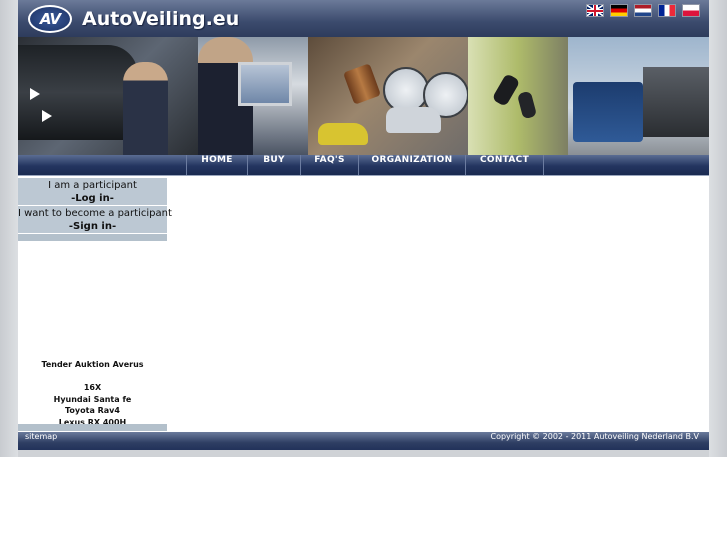  I want to click on tender-line: Tender Auktion Averus, so click(92, 364).